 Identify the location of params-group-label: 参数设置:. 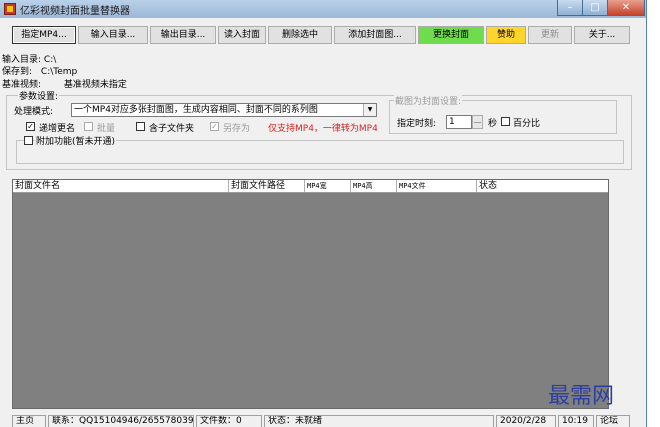
(39, 95).